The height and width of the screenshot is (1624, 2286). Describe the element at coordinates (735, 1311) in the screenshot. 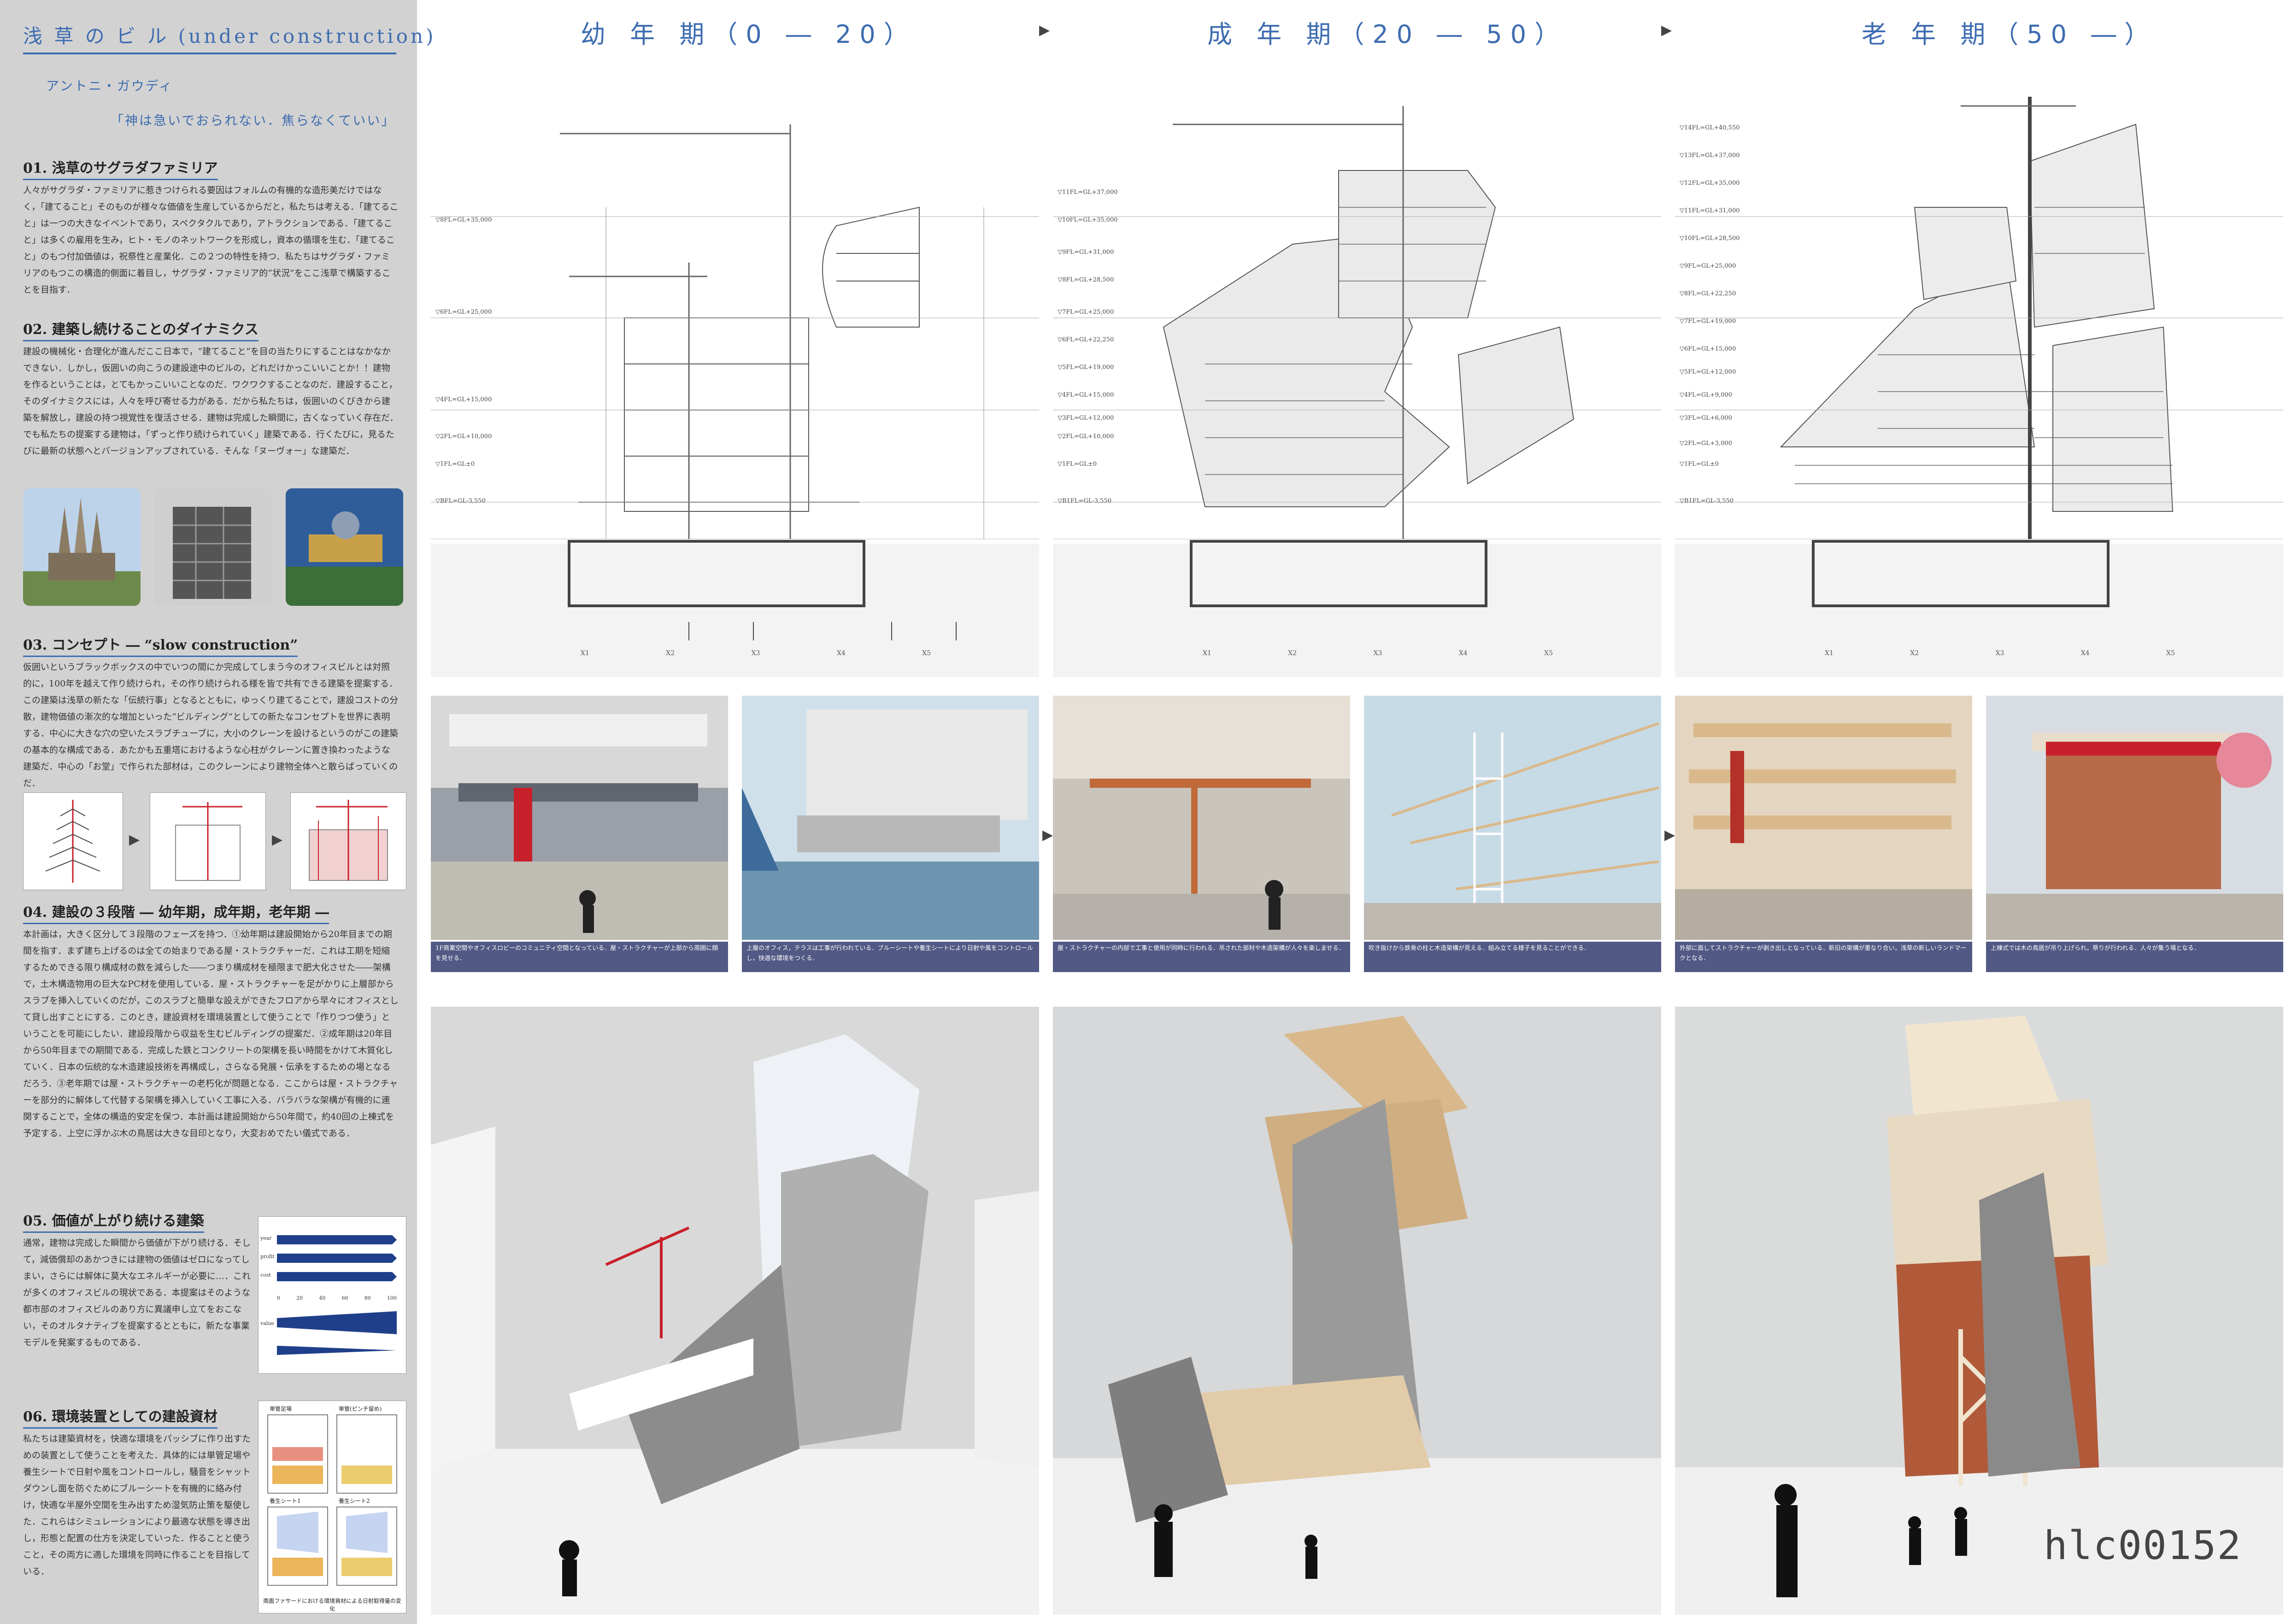

I see `rendering-youth` at that location.